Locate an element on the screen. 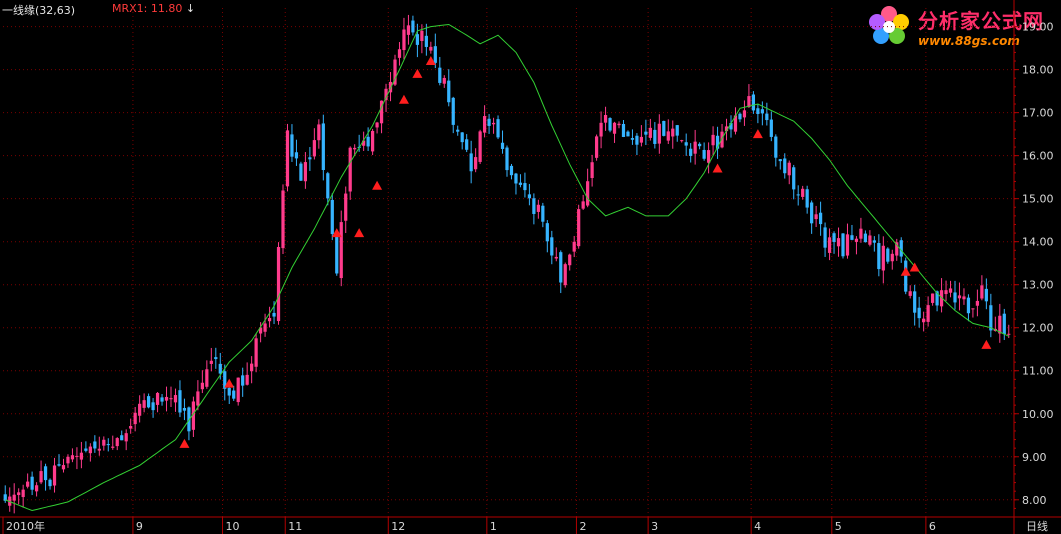 The width and height of the screenshot is (1061, 534). x-axis: 2010年 9 10 11 12 1 2 3 4 5 6 日线 is located at coordinates (530, 525).